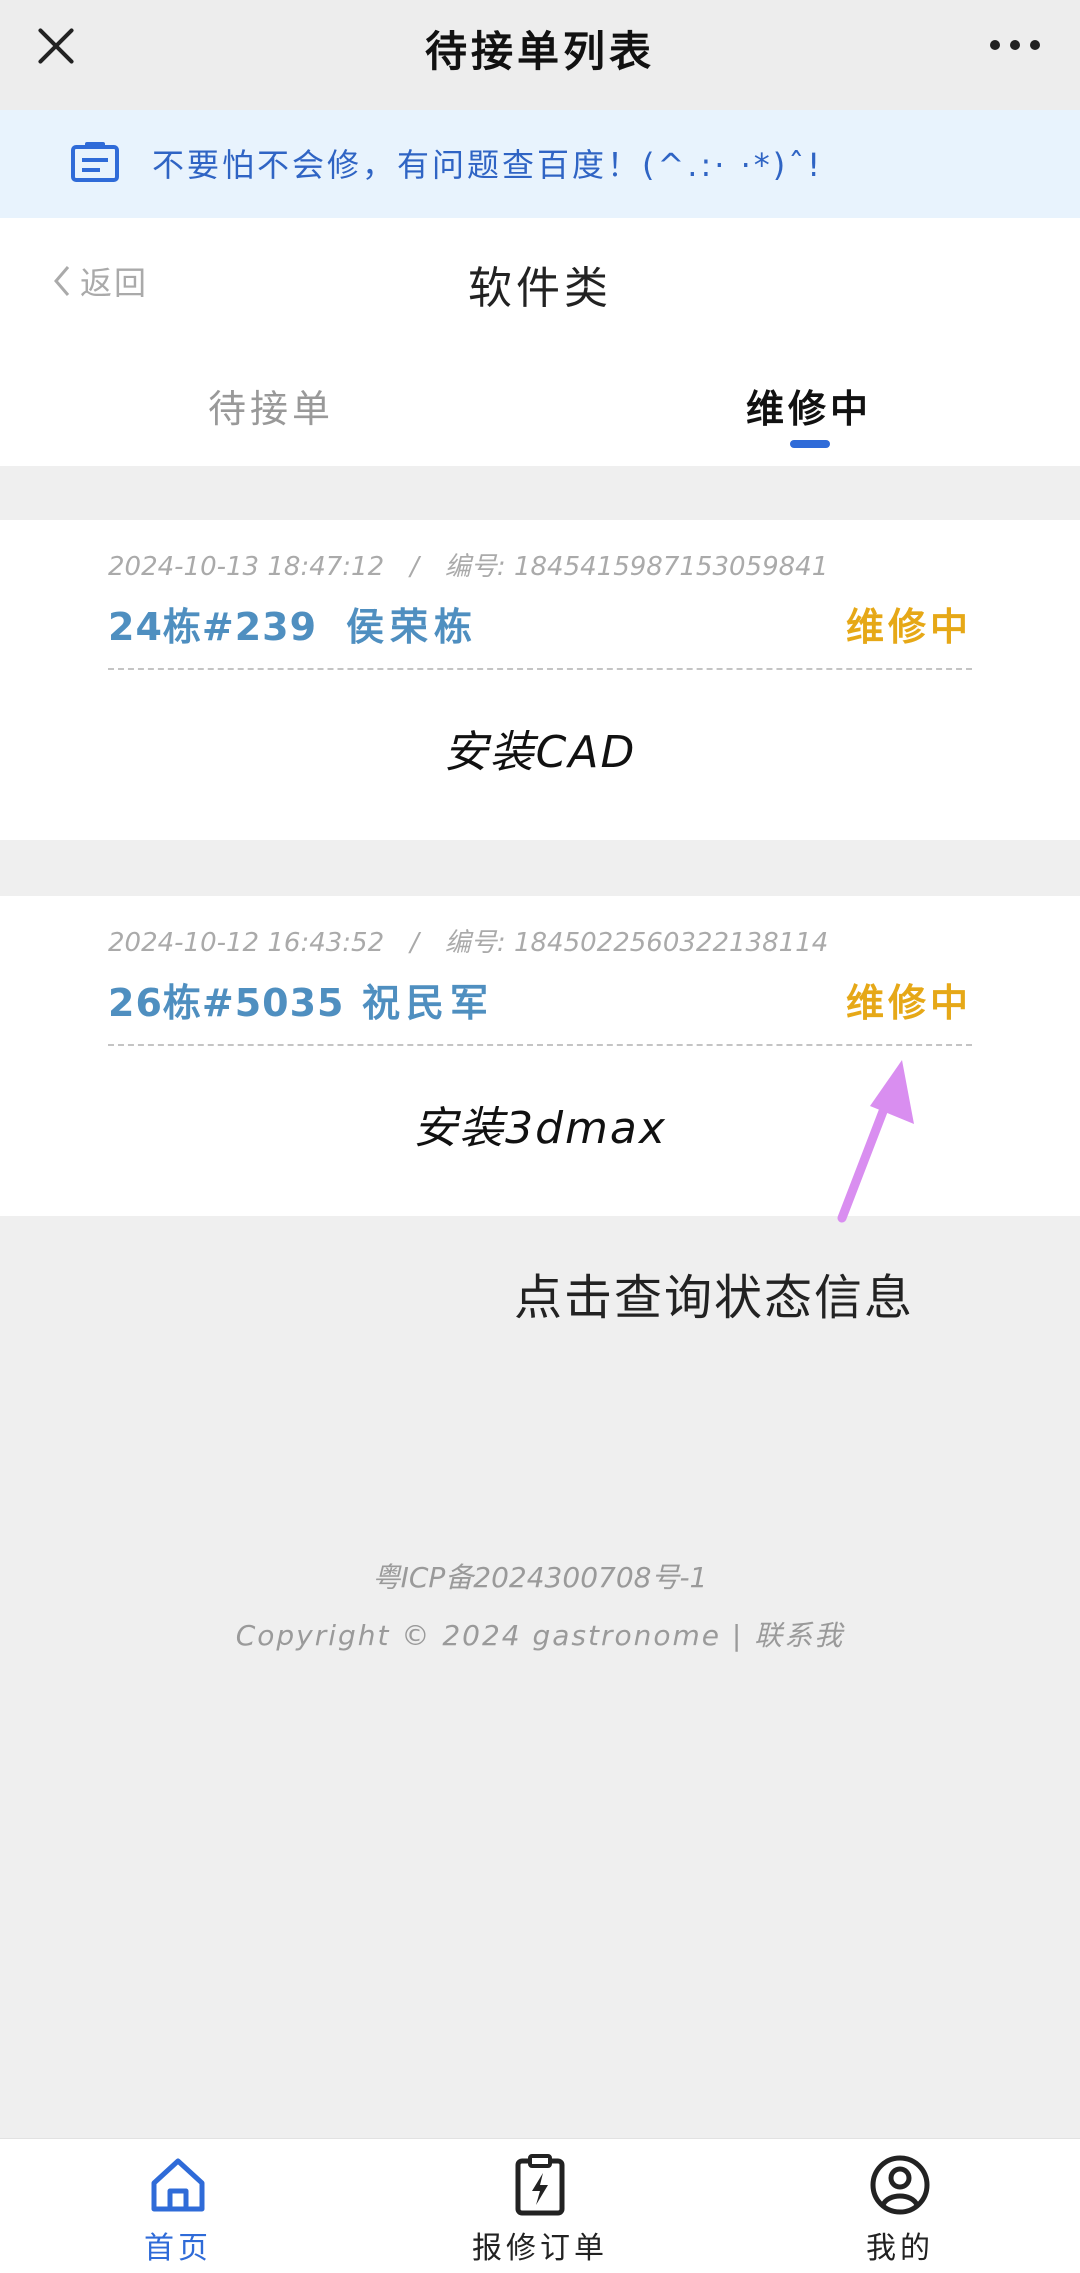 This screenshot has width=1080, height=2273. I want to click on tab-bar: 待接单 维修中, so click(540, 404).